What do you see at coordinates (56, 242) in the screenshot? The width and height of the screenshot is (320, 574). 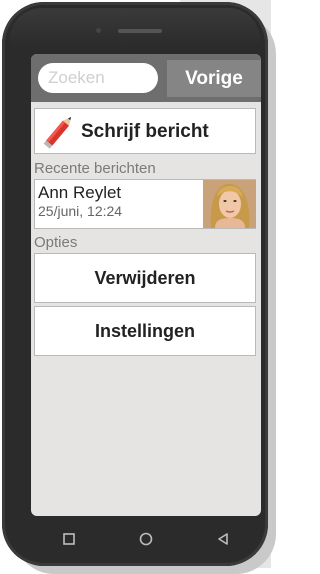 I see `options-heading: Opties` at bounding box center [56, 242].